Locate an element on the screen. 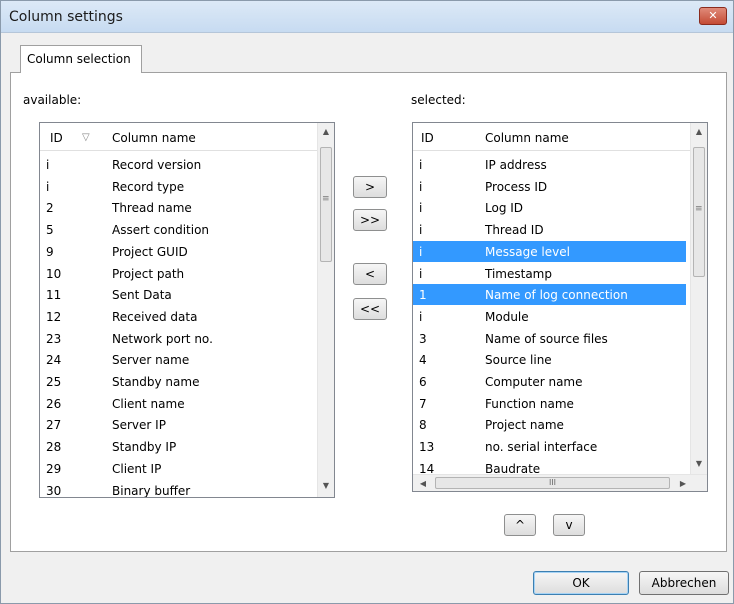 Image resolution: width=734 pixels, height=604 pixels. row-id: 2 is located at coordinates (50, 208).